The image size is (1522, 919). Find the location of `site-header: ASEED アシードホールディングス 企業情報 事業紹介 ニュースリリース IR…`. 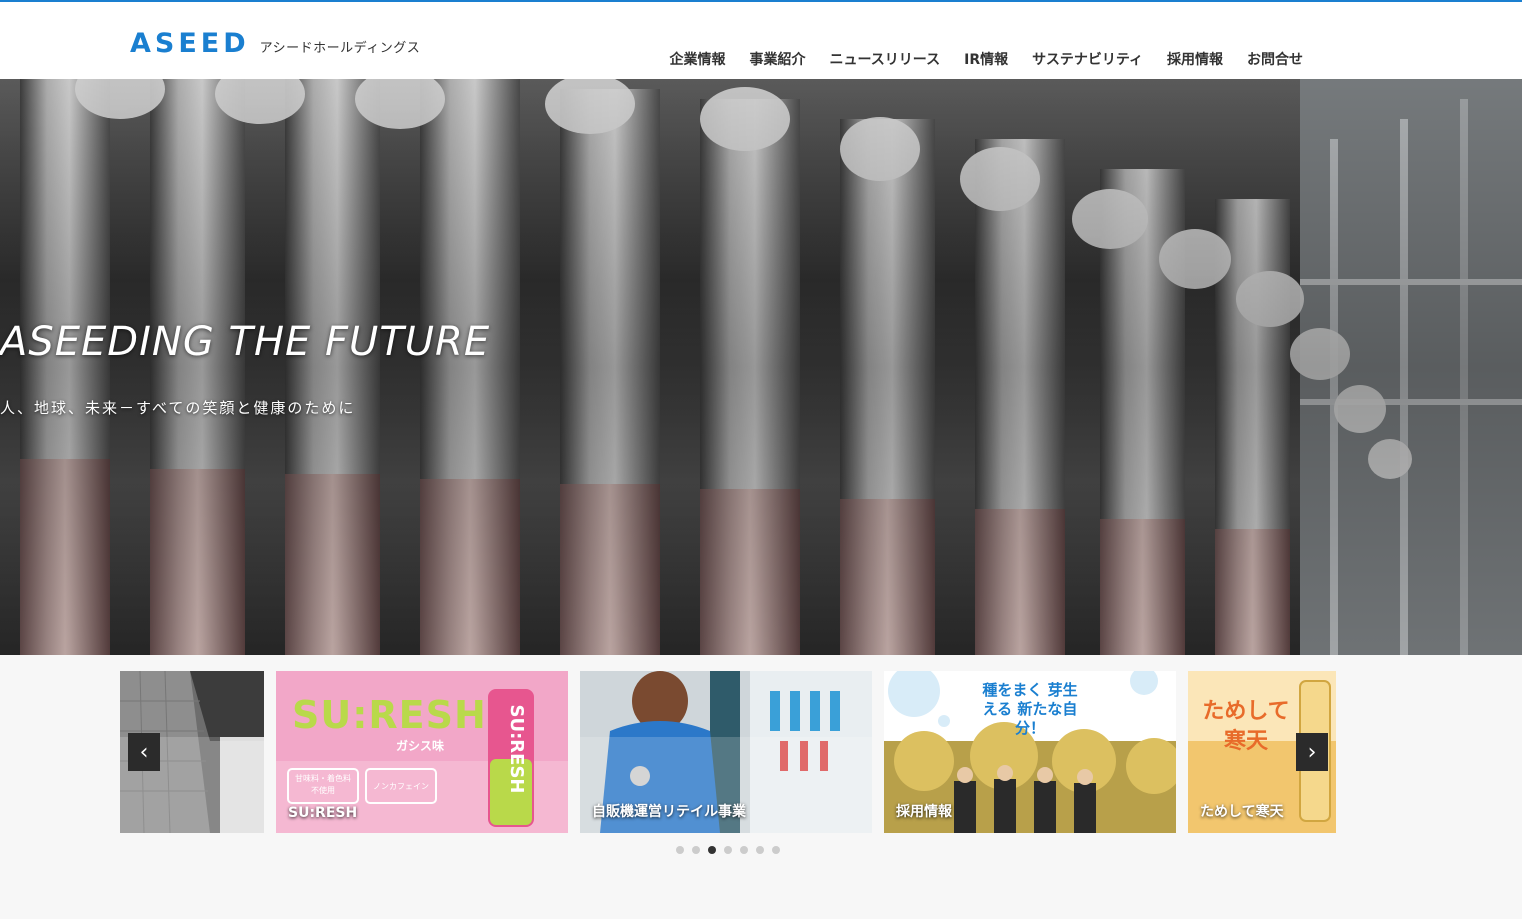

site-header: ASEED アシードホールディングス 企業情報 事業紹介 ニュースリリース IR… is located at coordinates (761, 40).